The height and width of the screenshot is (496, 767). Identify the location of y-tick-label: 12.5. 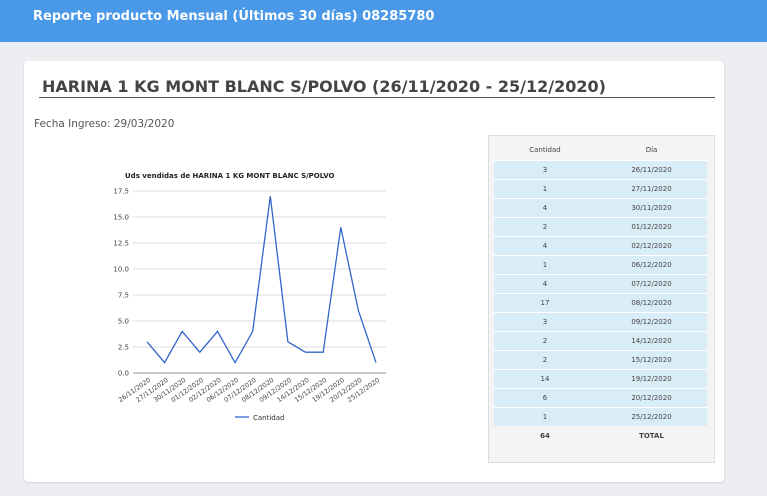
(121, 244).